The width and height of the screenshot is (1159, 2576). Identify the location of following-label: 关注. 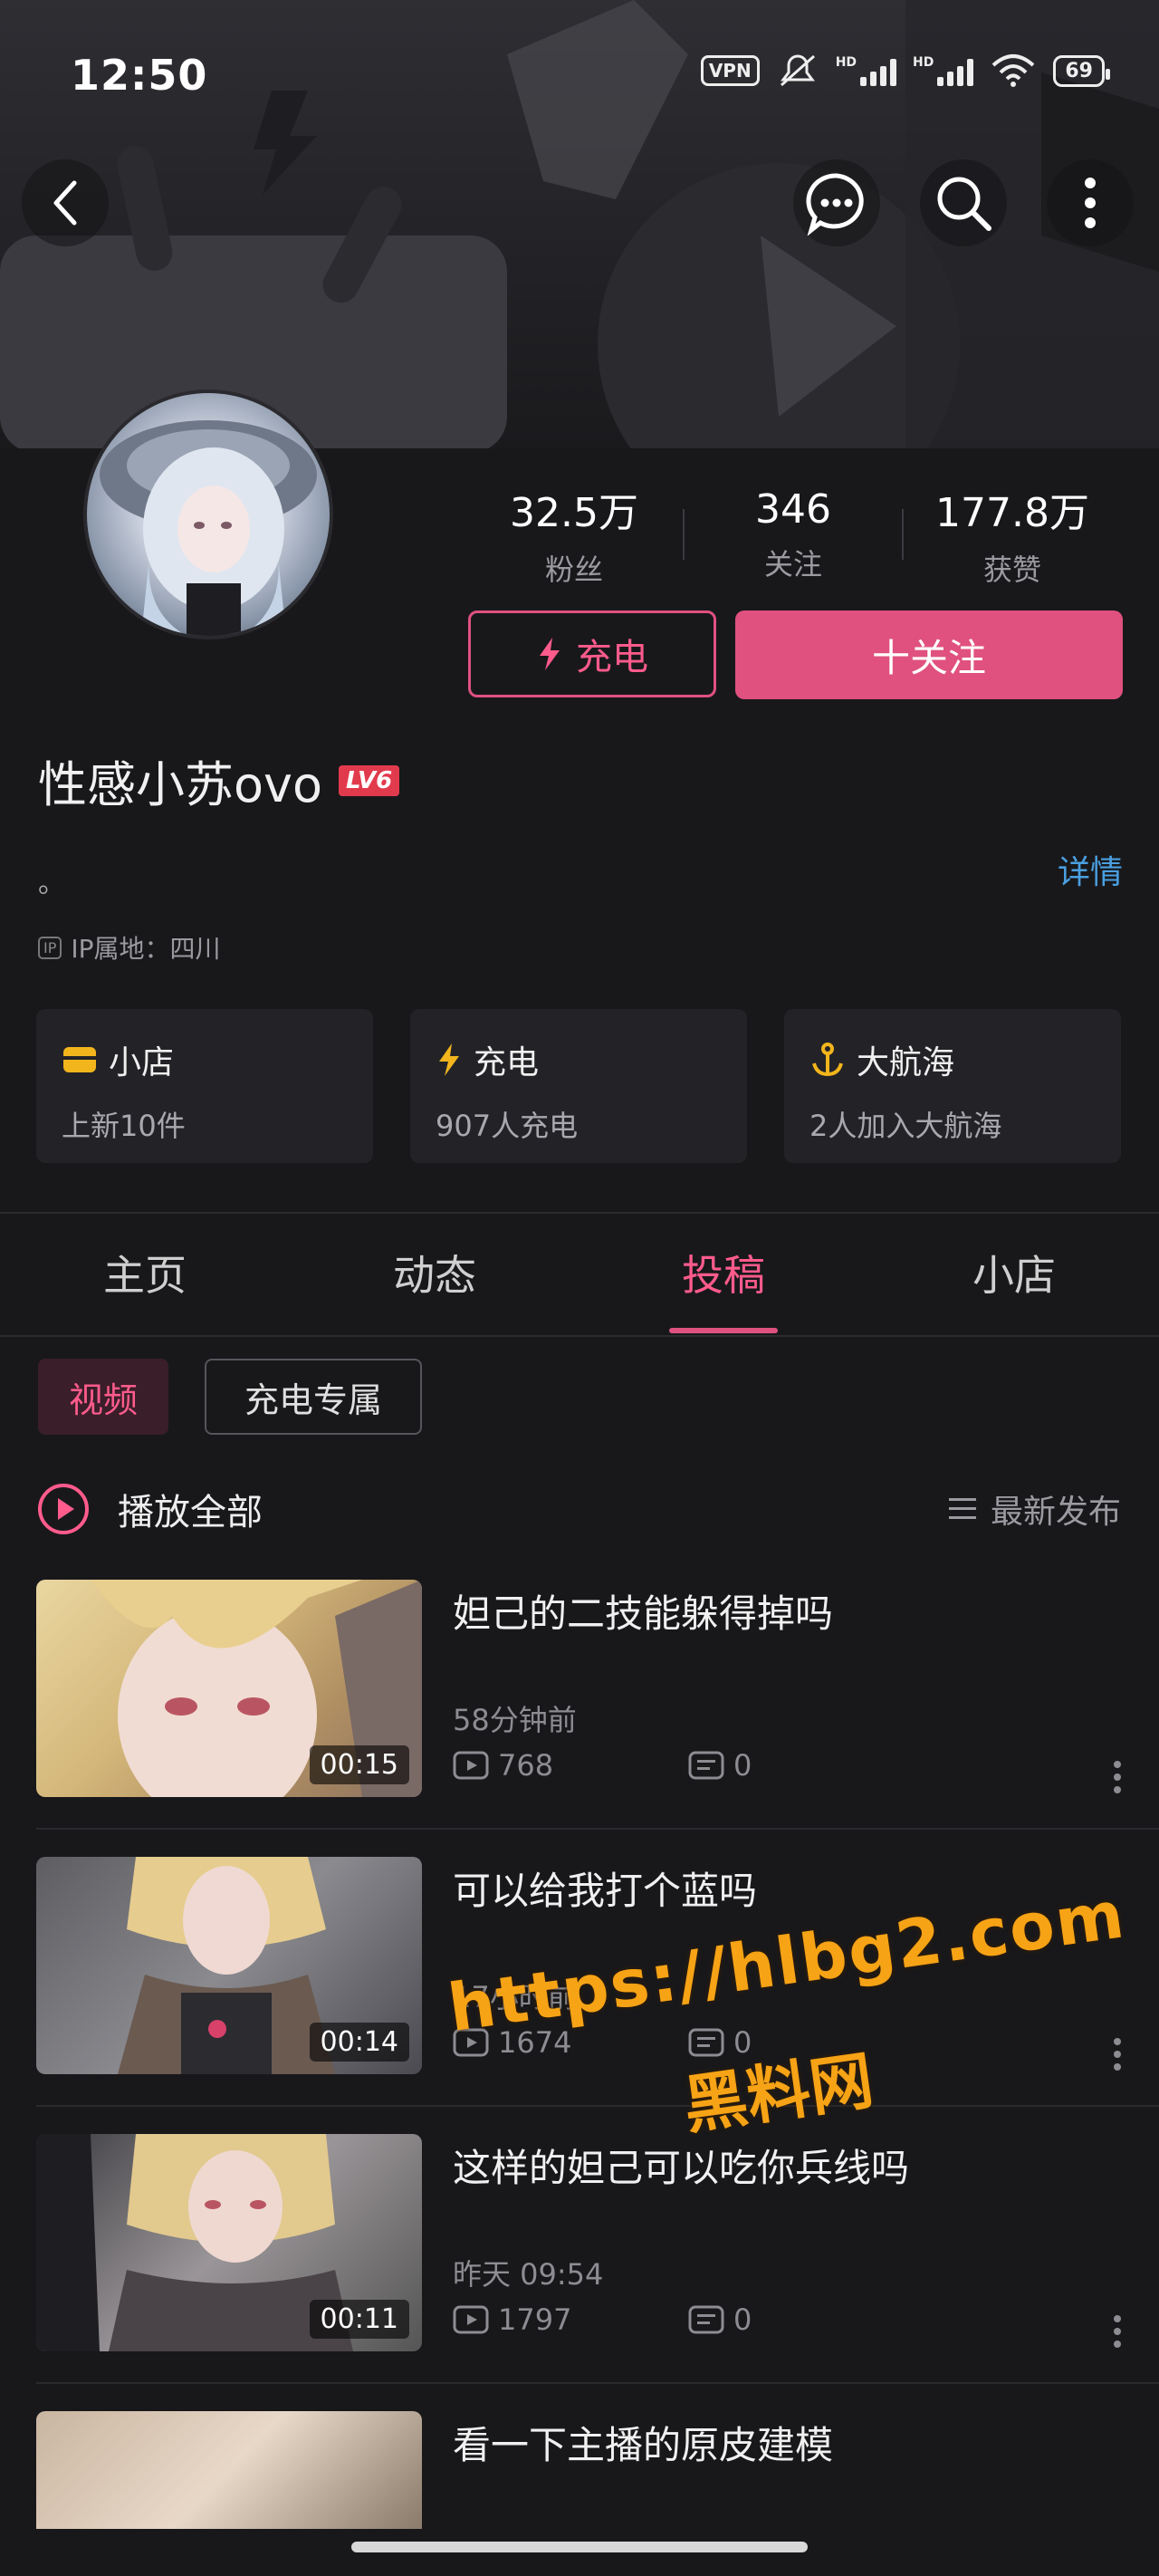
(793, 564).